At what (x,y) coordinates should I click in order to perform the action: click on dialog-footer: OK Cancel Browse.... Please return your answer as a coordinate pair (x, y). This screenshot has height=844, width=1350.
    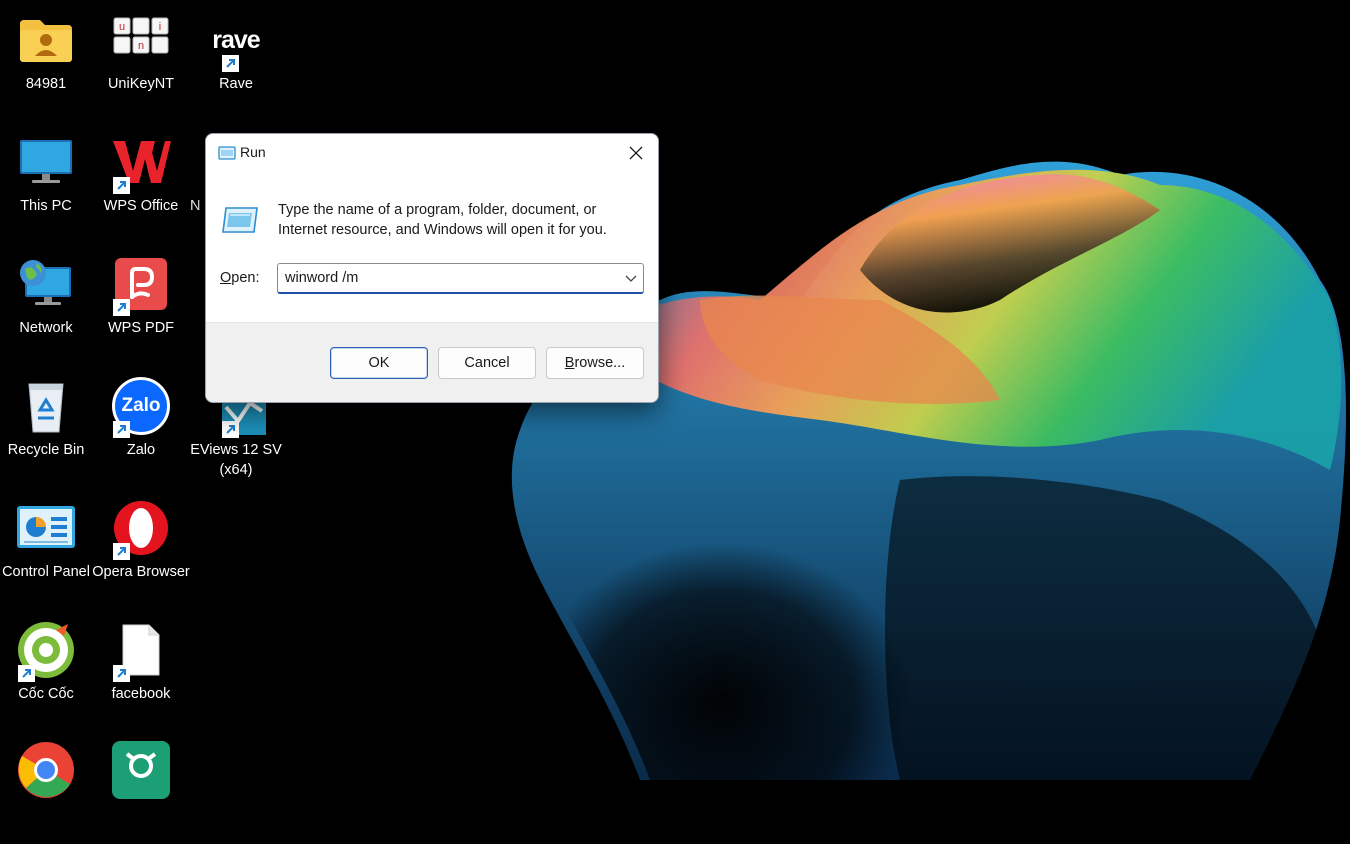
    Looking at the image, I should click on (432, 362).